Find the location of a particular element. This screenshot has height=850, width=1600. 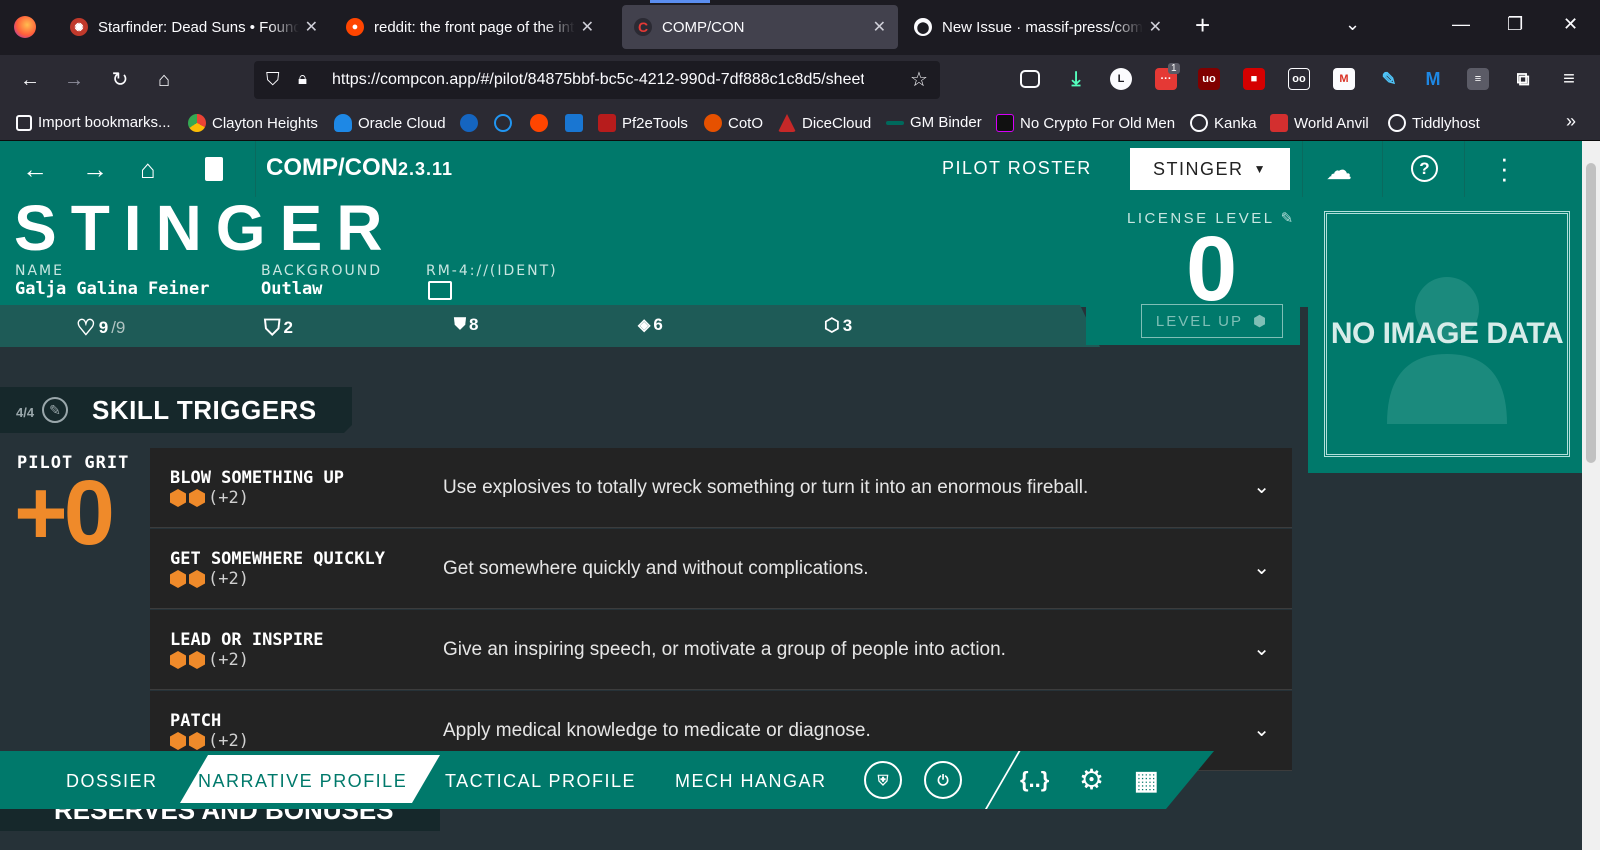

evasion-icon: ◈ is located at coordinates (644, 325).